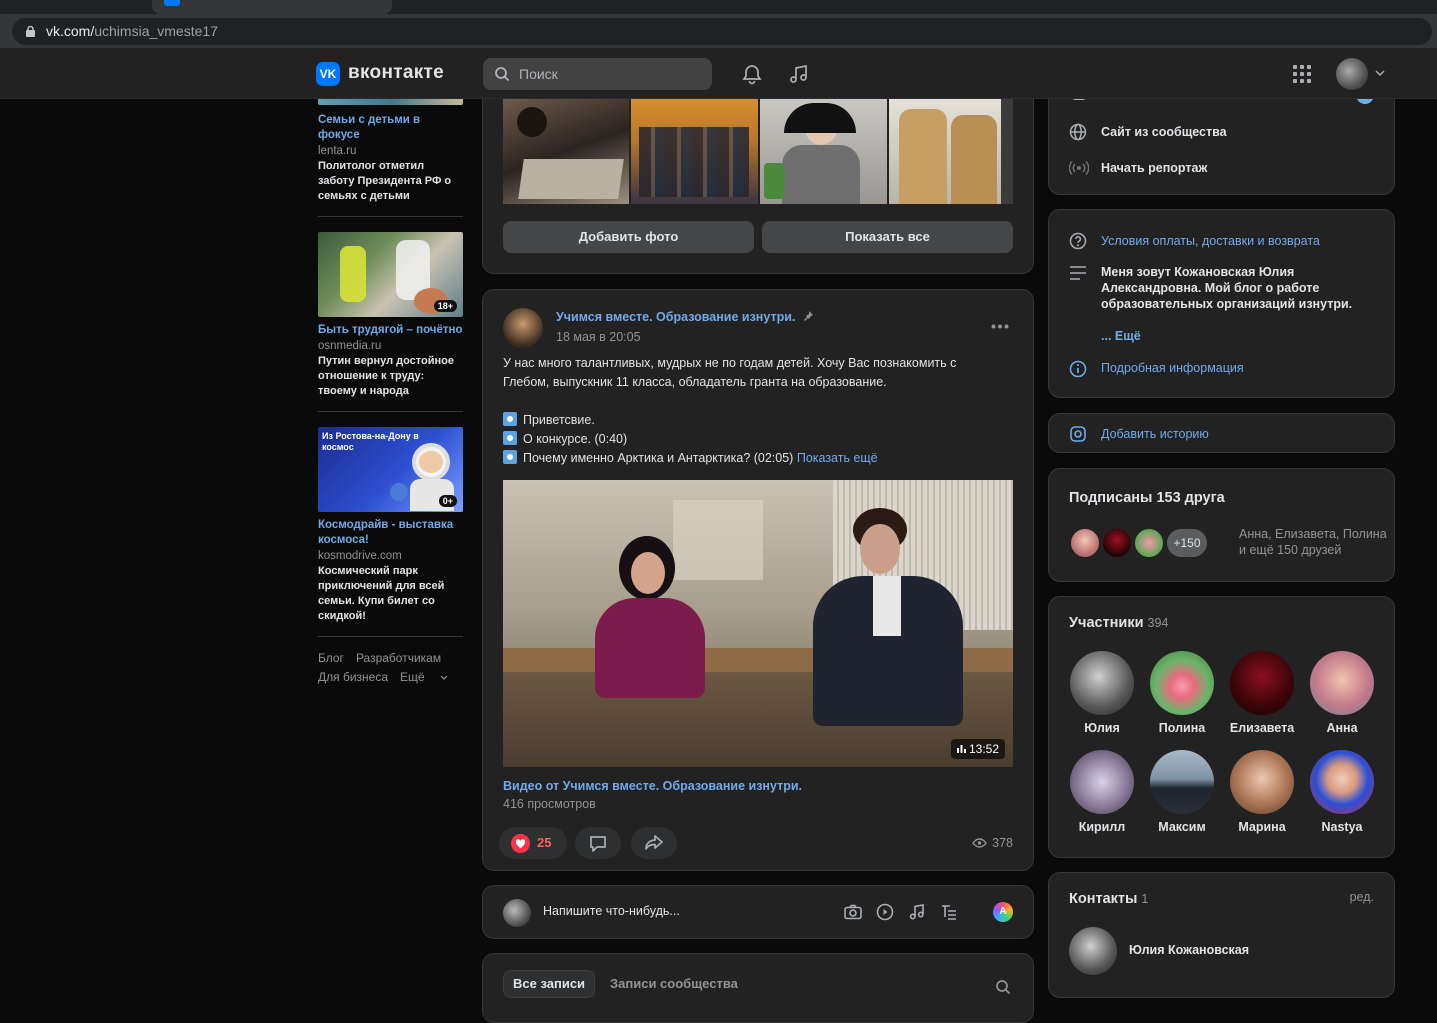  I want to click on search-input: Поиск, so click(597, 74).